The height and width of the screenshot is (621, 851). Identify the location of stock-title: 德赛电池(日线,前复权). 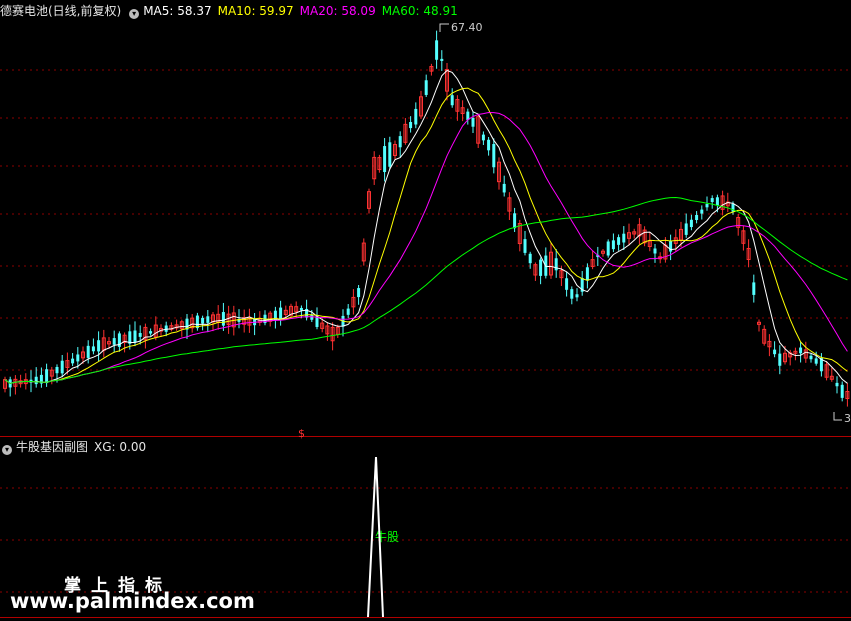
(61, 11).